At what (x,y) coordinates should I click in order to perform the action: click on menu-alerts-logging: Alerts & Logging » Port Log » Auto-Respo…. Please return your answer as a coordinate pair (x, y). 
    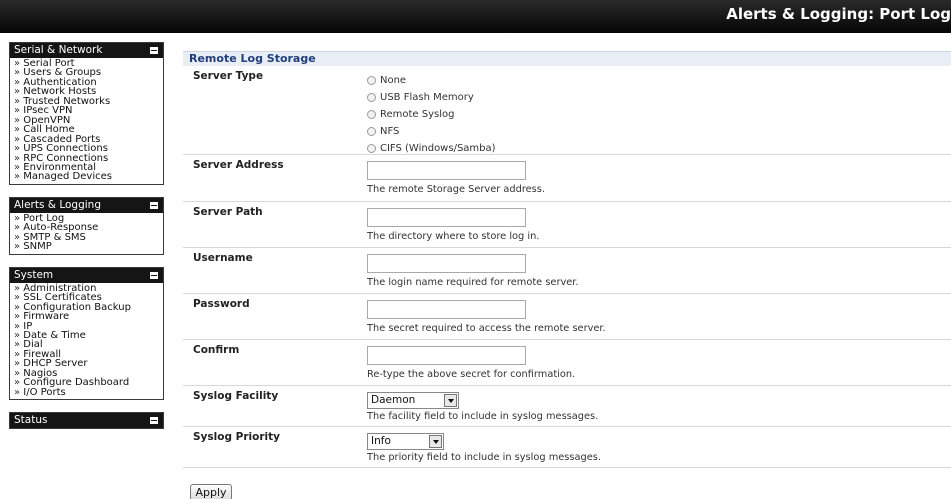
    Looking at the image, I should click on (86, 225).